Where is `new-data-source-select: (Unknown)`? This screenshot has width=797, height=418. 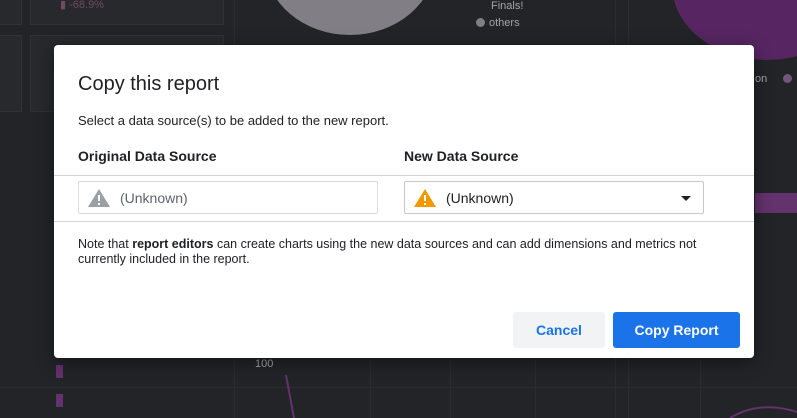 new-data-source-select: (Unknown) is located at coordinates (554, 197).